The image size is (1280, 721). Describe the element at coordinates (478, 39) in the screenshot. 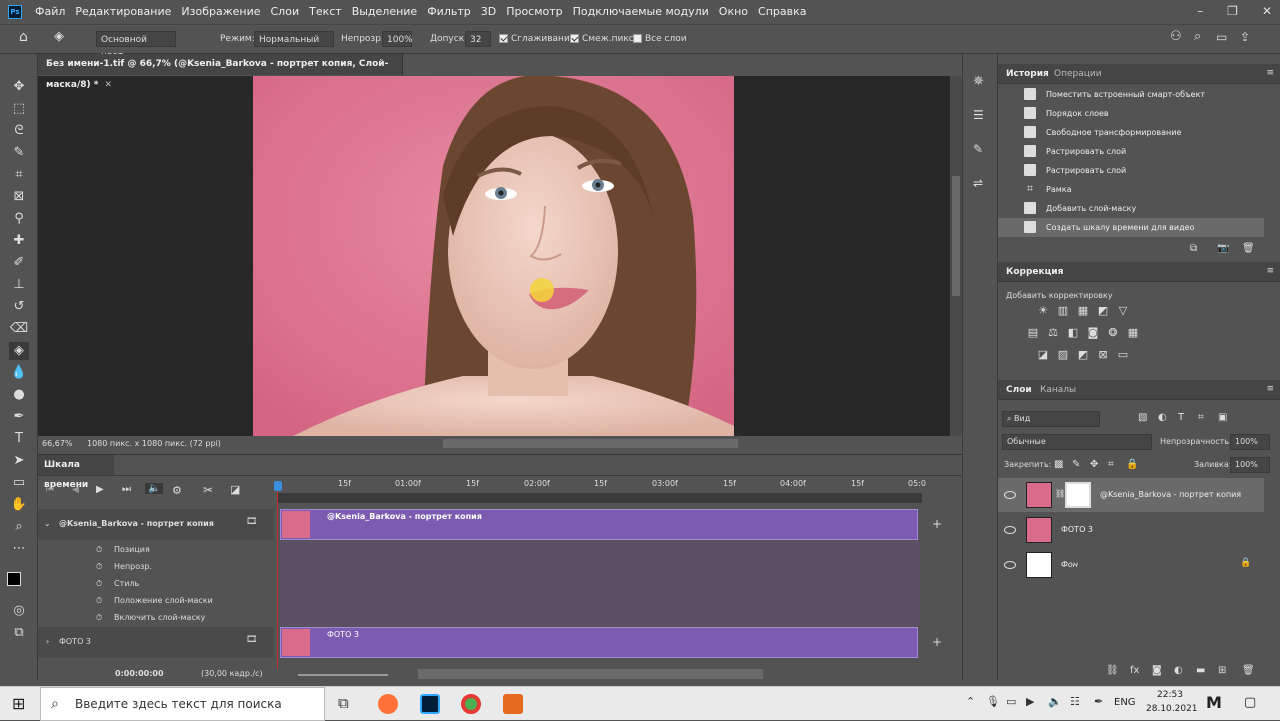

I see `tolerance-input: 32` at that location.